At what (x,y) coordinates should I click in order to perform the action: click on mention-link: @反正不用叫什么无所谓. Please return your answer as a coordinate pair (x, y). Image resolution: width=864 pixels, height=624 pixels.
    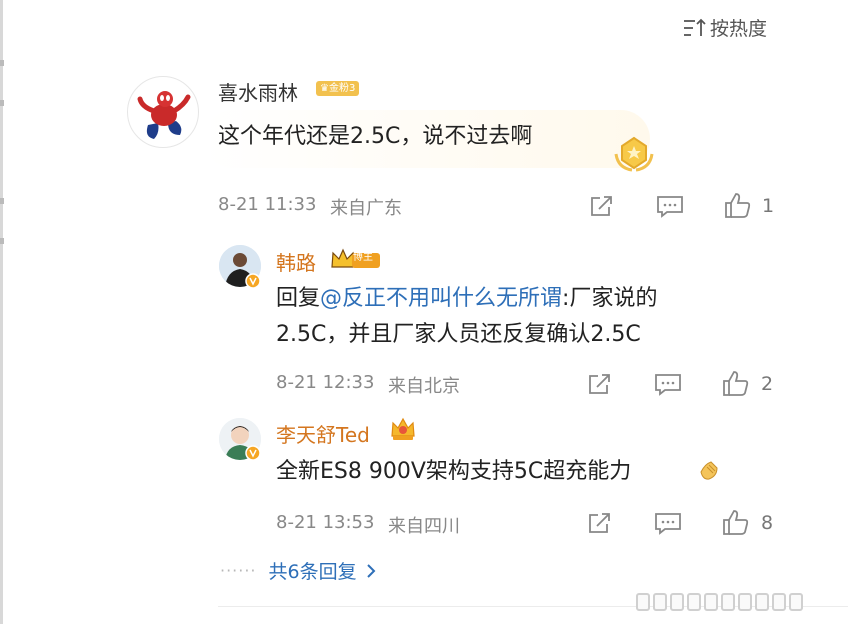
    Looking at the image, I should click on (441, 298).